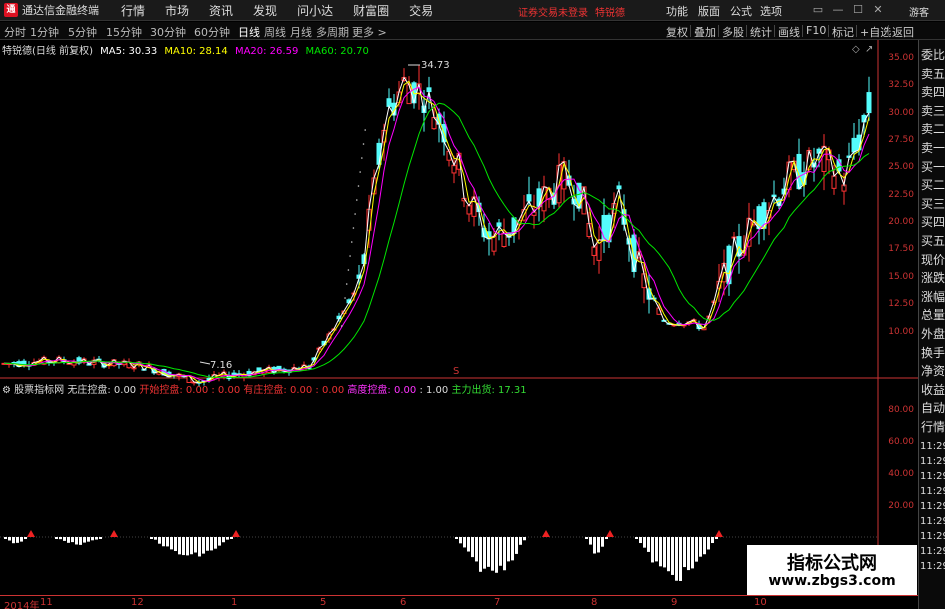  What do you see at coordinates (856, 49) in the screenshot?
I see `diamond-icon: ◇` at bounding box center [856, 49].